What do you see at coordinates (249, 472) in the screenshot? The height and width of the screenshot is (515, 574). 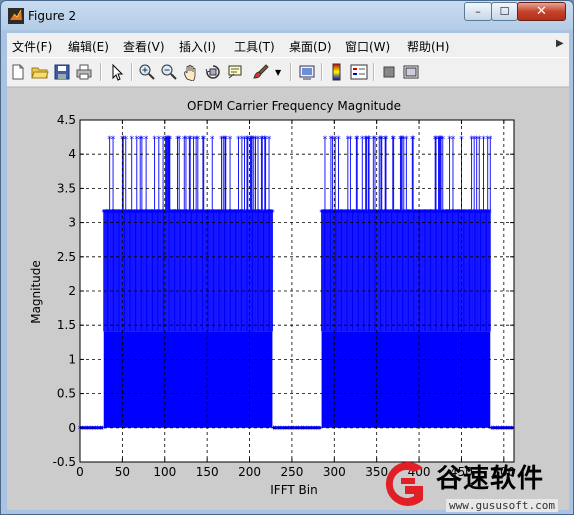 I see `x-tick-label: 200` at bounding box center [249, 472].